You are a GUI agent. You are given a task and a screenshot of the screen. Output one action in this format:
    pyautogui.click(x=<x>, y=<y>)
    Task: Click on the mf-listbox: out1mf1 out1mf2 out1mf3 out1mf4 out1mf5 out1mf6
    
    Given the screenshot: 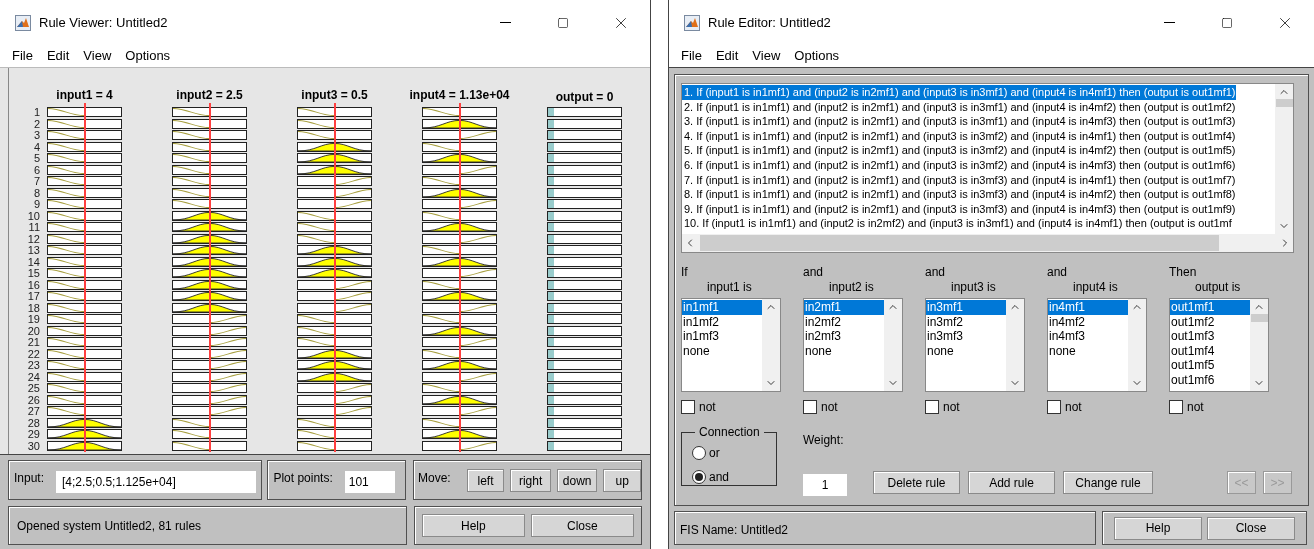 What is the action you would take?
    pyautogui.click(x=1219, y=345)
    